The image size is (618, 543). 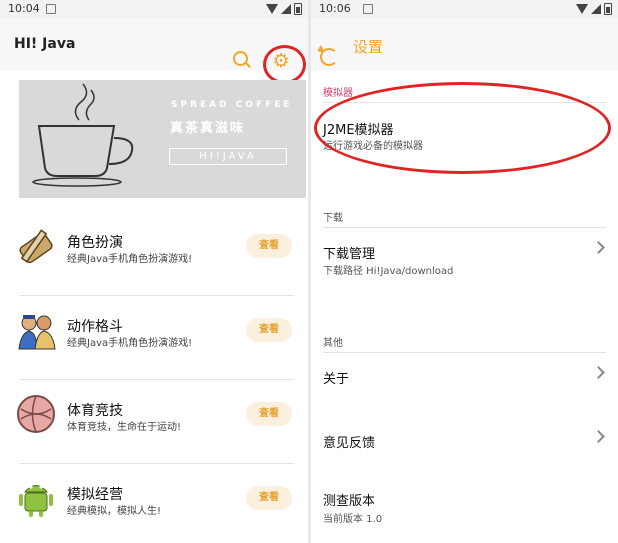 I want to click on pref-title: 关于, so click(x=336, y=379).